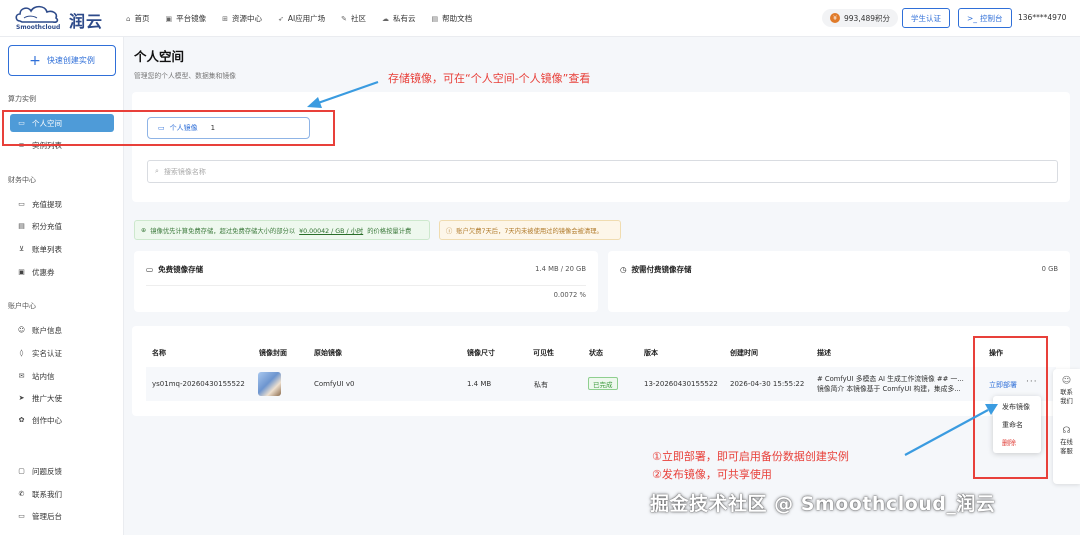 The image size is (1080, 535). I want to click on nav-help-docs: ▤ 帮助文档, so click(452, 18).